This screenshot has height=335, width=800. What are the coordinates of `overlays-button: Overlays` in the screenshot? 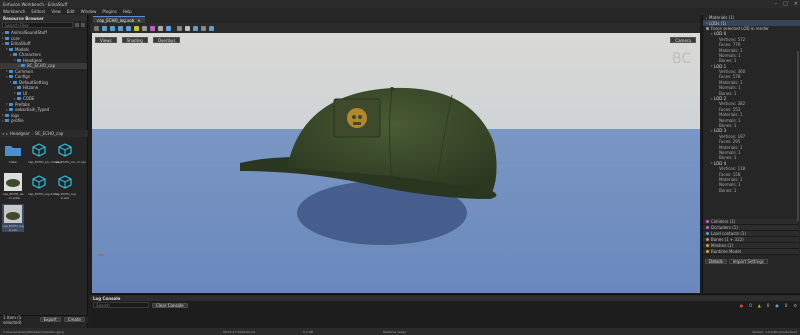 It's located at (166, 40).